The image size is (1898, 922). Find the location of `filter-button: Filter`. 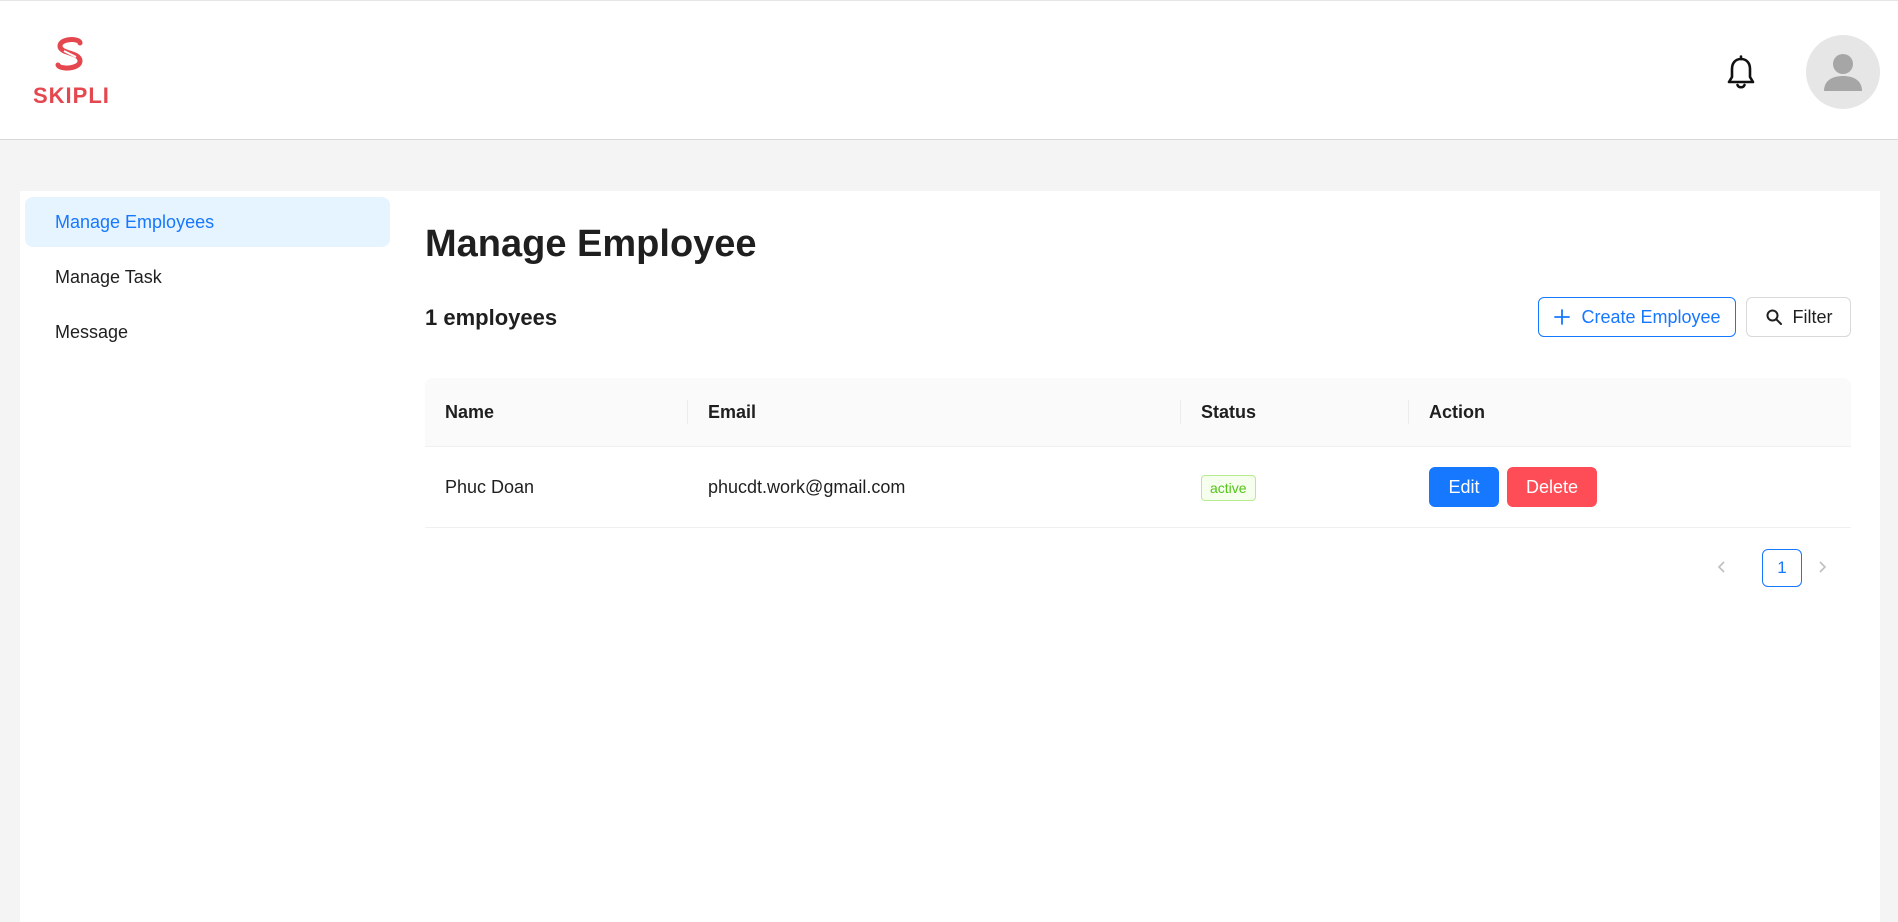

filter-button: Filter is located at coordinates (1798, 317).